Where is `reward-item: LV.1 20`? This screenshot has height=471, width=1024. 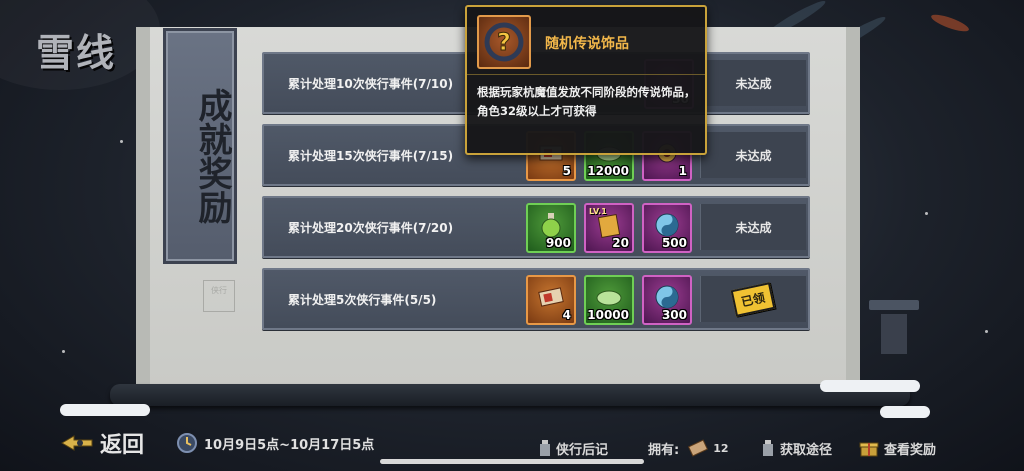
reward-item: LV.1 20 is located at coordinates (609, 228).